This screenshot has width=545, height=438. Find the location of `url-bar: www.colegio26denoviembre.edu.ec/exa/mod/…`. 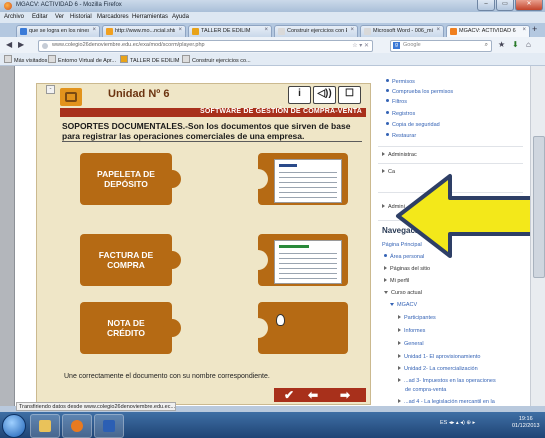

url-bar: www.colegio26denoviembre.edu.ec/exa/mod/… is located at coordinates (205, 46).